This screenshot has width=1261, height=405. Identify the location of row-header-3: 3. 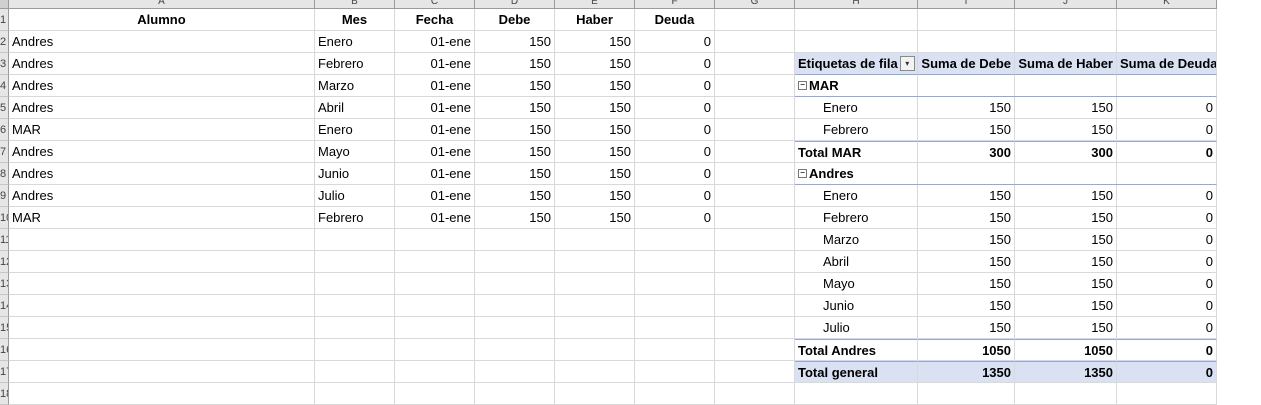
(4, 64).